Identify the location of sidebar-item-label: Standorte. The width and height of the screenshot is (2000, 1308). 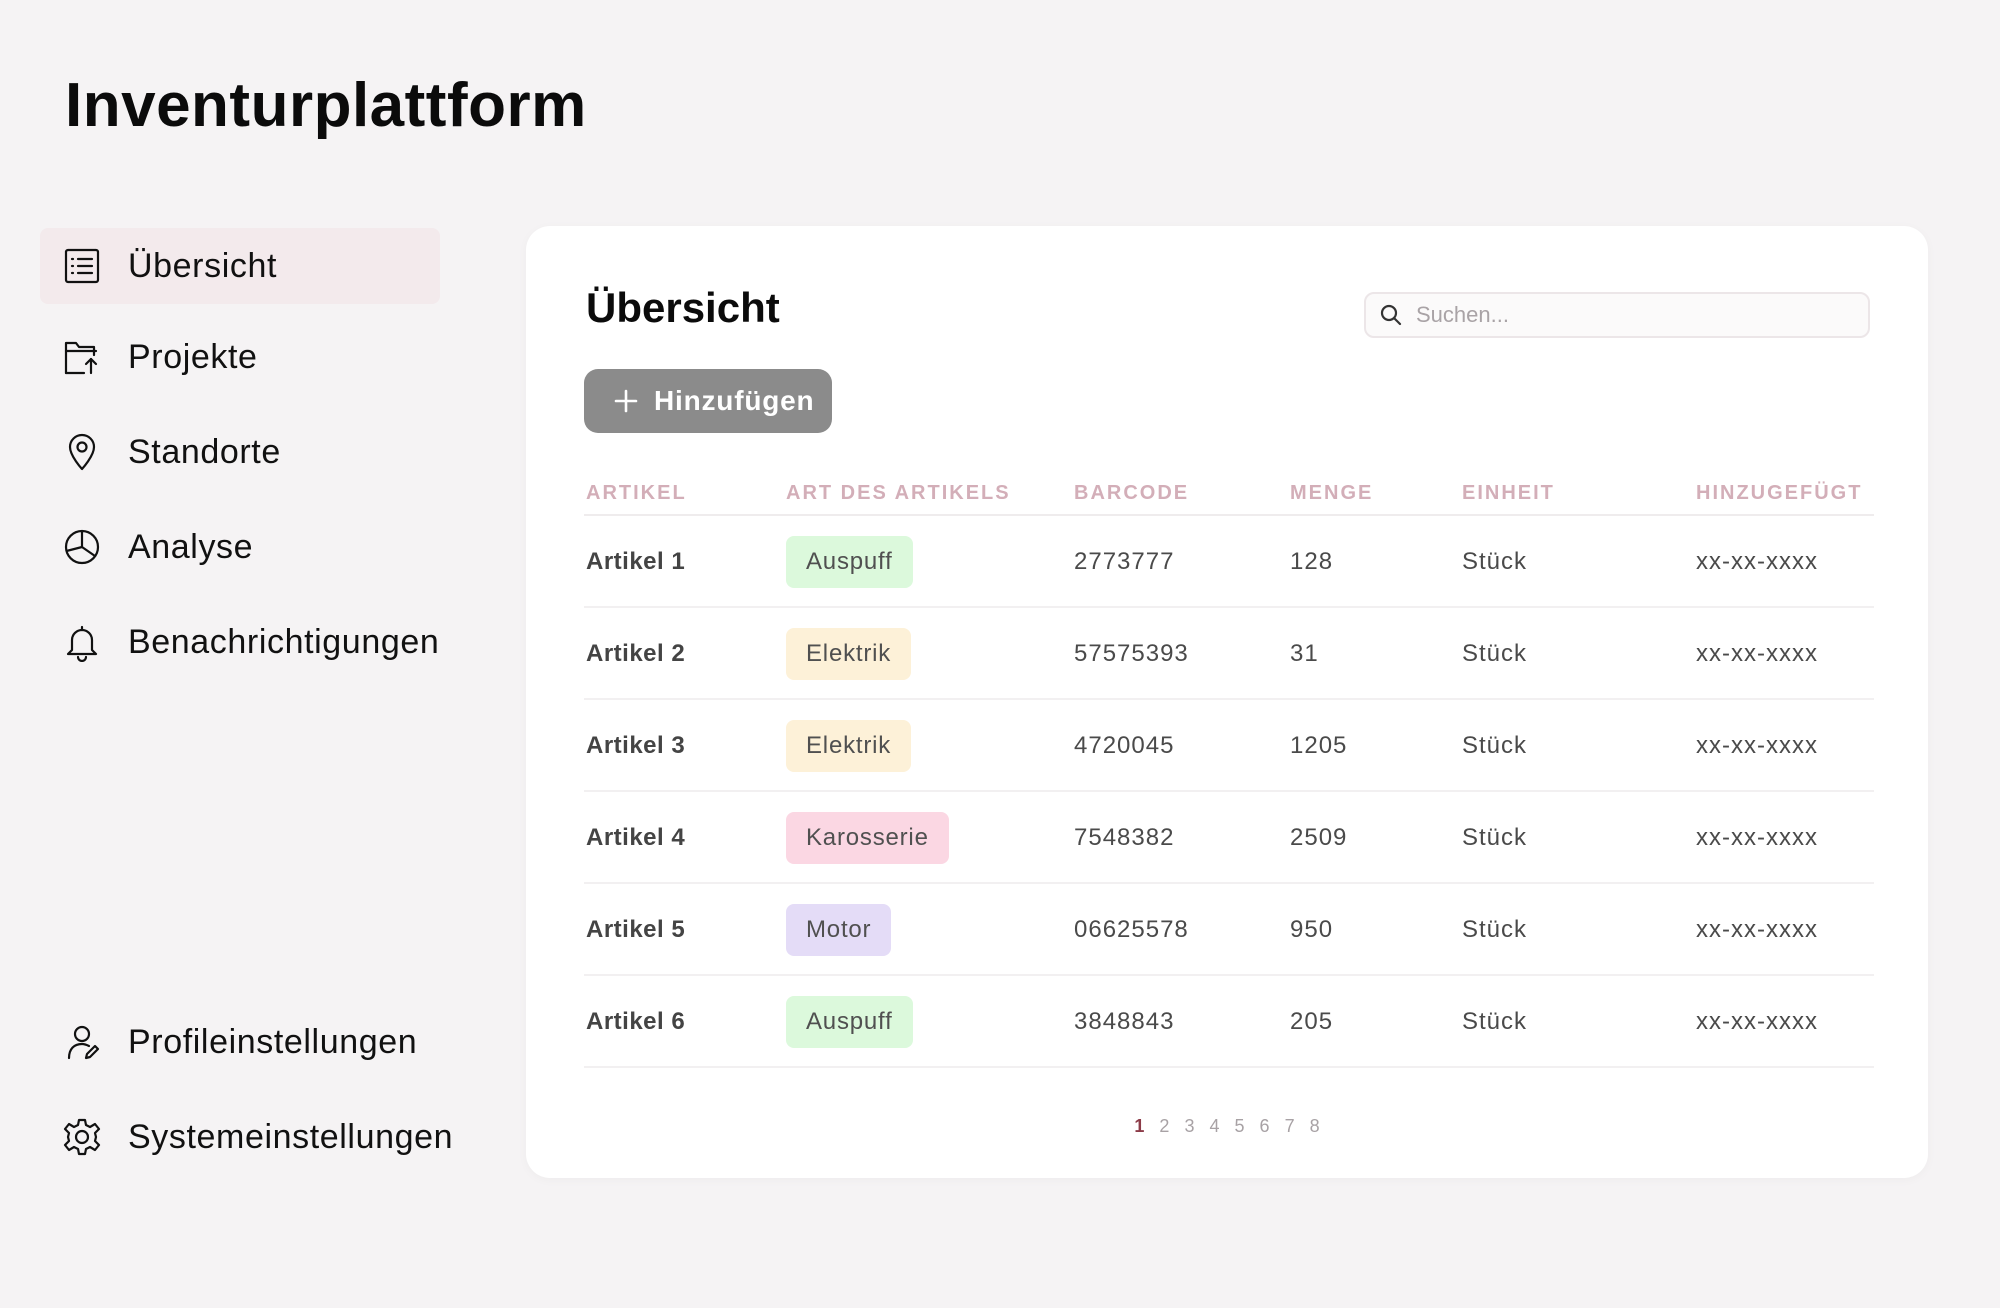
(204, 451).